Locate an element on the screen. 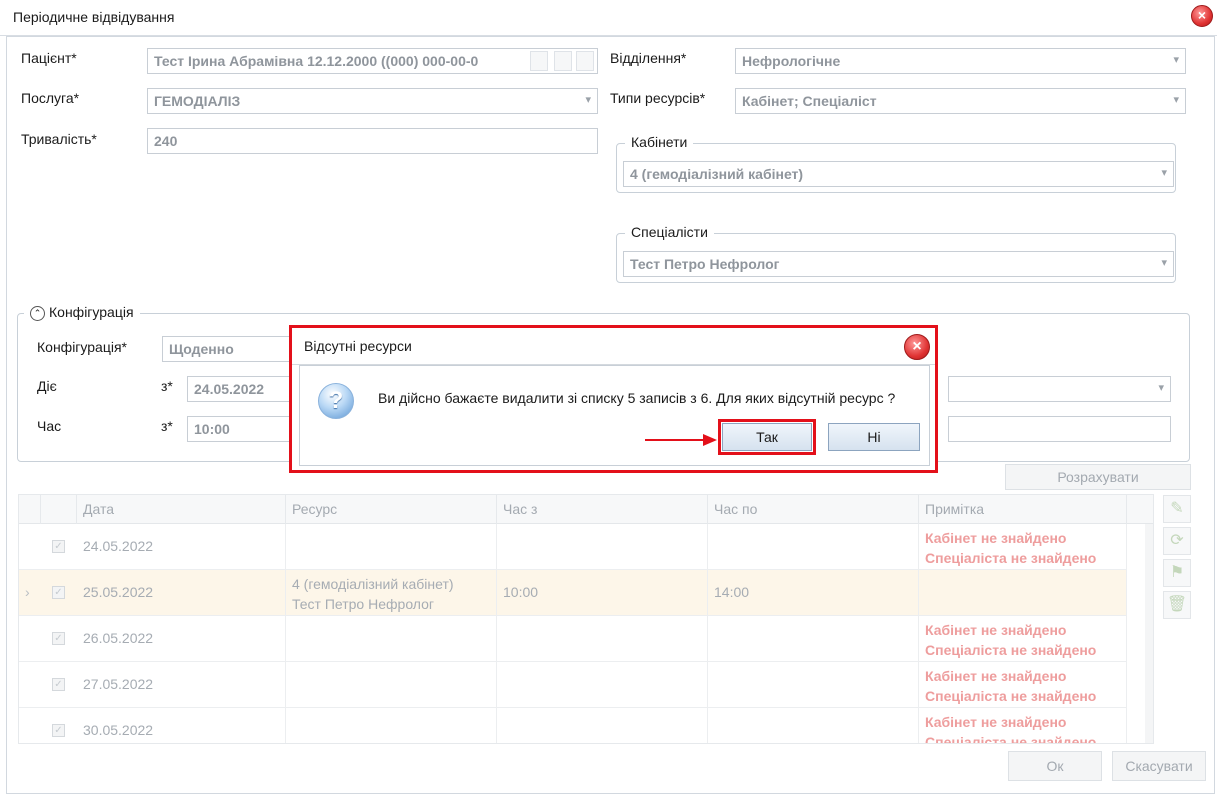  row-date: 26.05.2022 is located at coordinates (181, 639).